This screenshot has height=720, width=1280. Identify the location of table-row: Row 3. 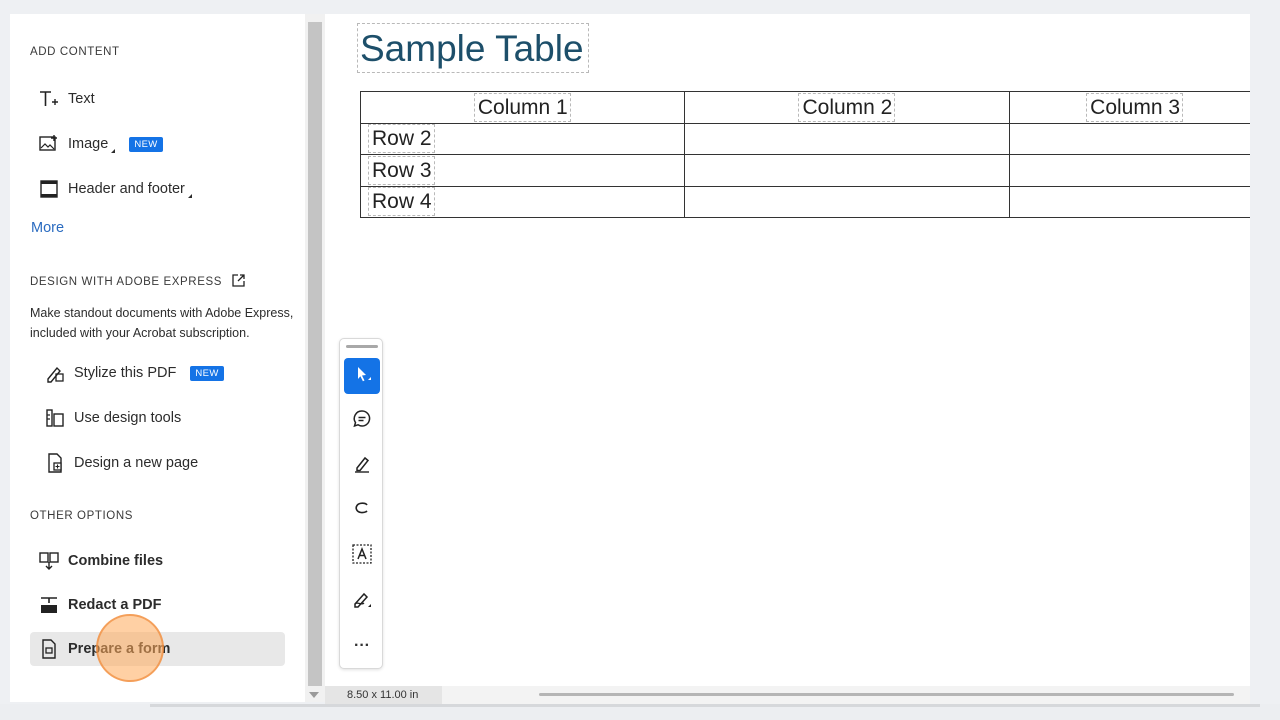
(805, 170).